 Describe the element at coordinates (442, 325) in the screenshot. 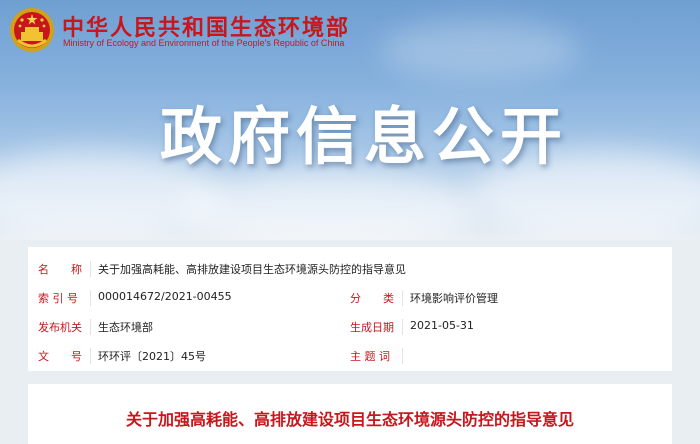

I see `date-value: 2021-05-31` at that location.